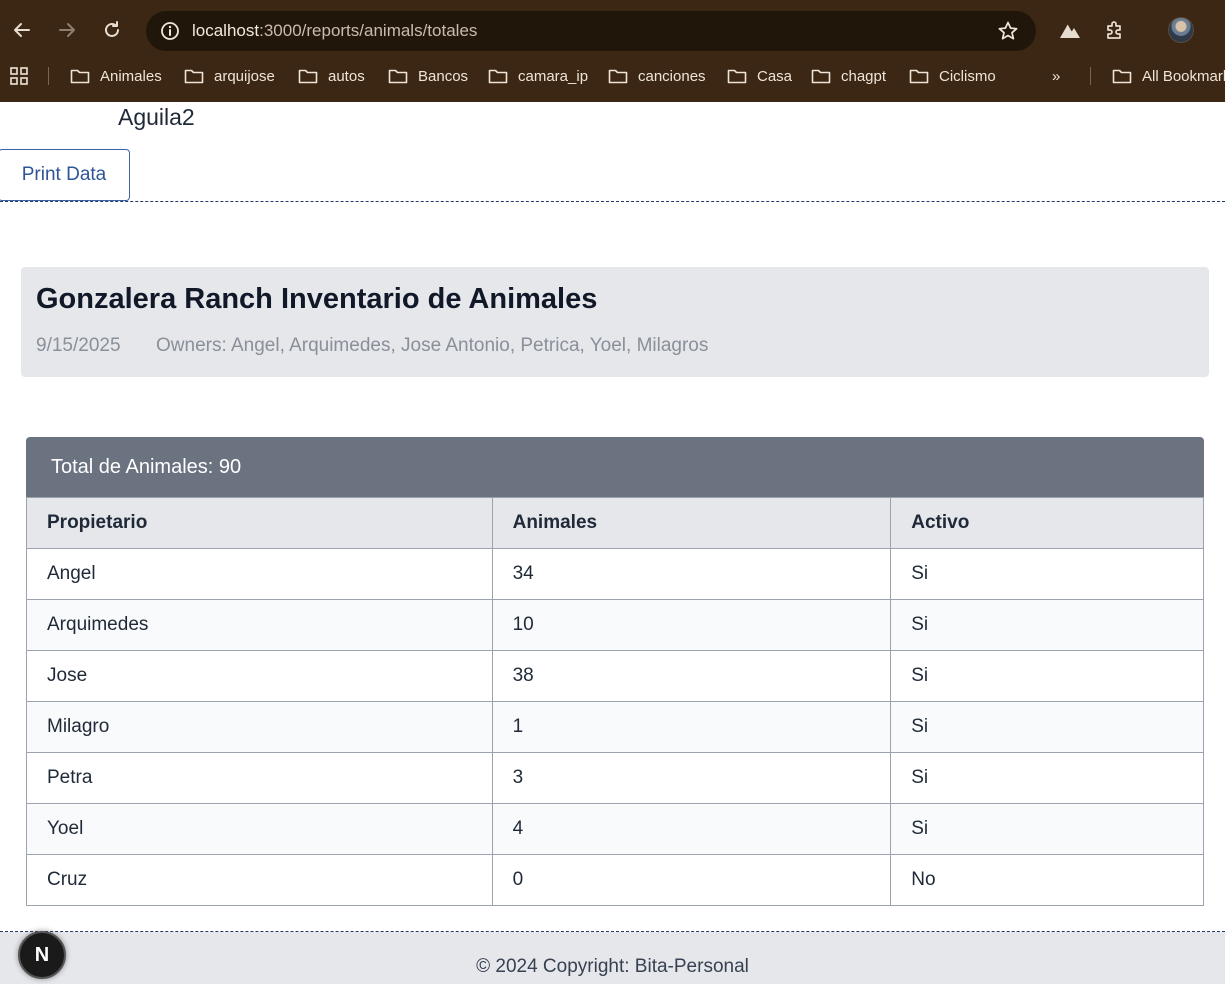 The image size is (1225, 984). I want to click on page-footer: © 2024 Copyright: Bita-Personal, so click(612, 958).